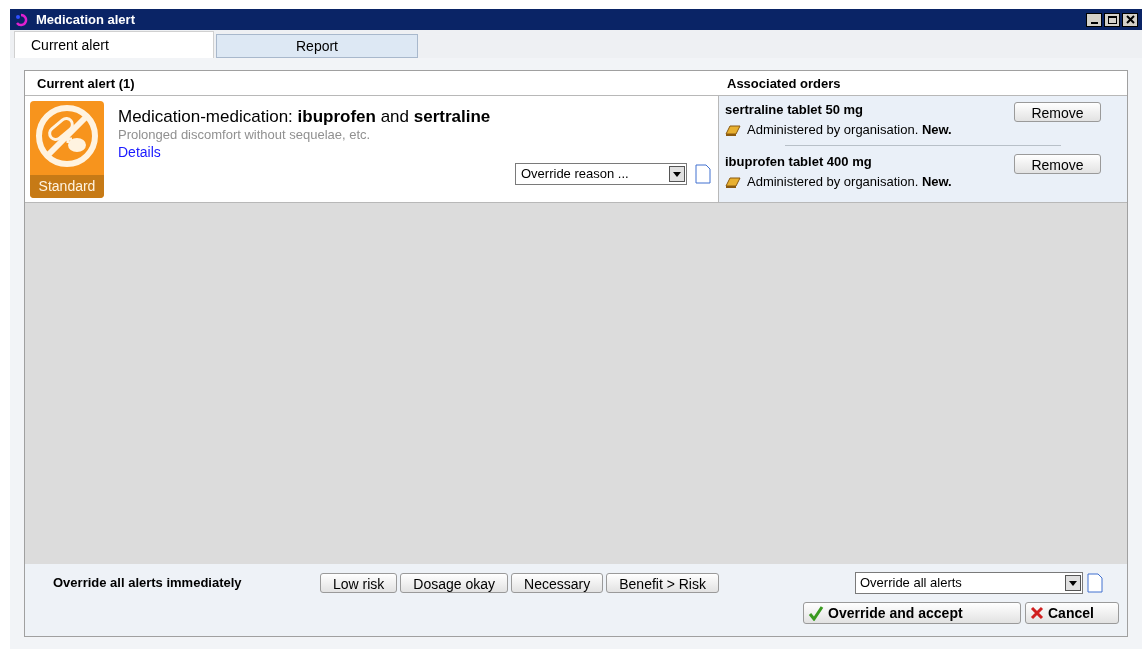 The width and height of the screenshot is (1142, 649). Describe the element at coordinates (662, 583) in the screenshot. I see `reason-button: Benefit > Risk` at that location.